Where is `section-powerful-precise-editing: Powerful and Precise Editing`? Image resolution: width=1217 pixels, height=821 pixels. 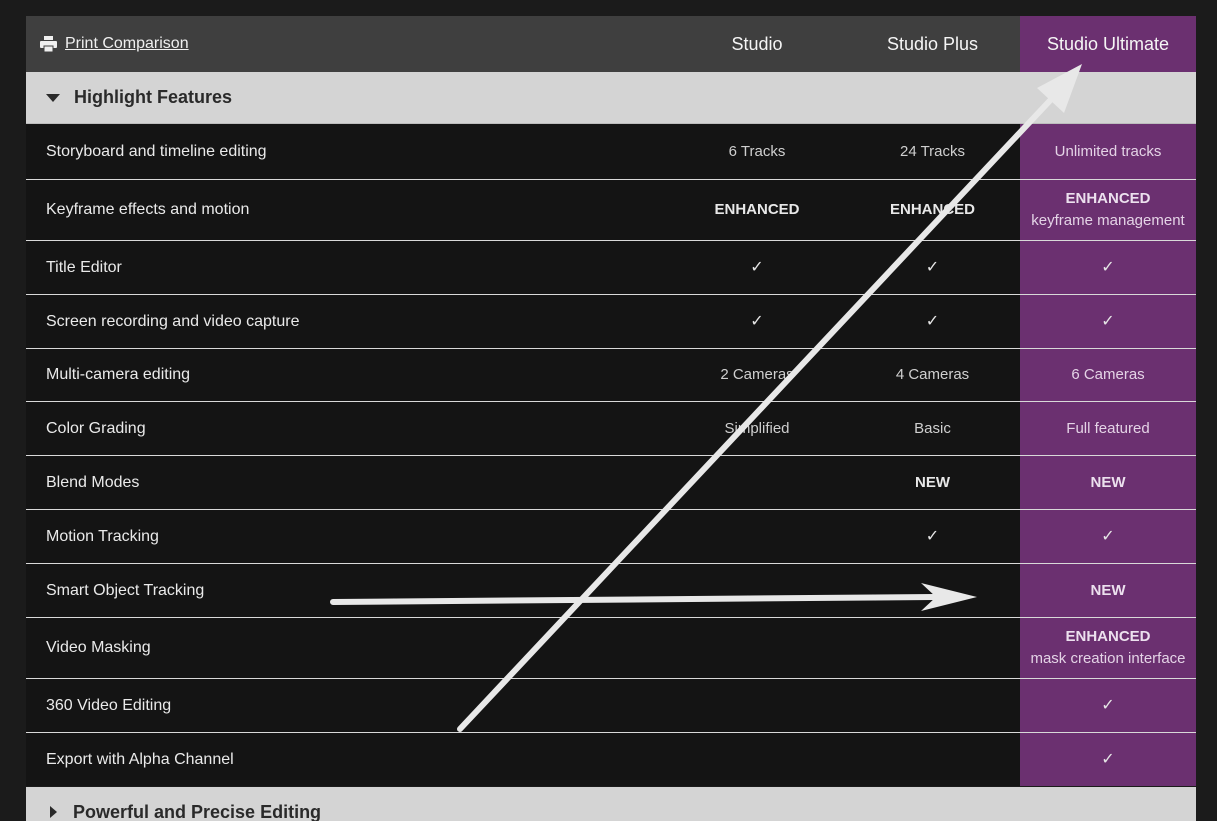 section-powerful-precise-editing: Powerful and Precise Editing is located at coordinates (611, 804).